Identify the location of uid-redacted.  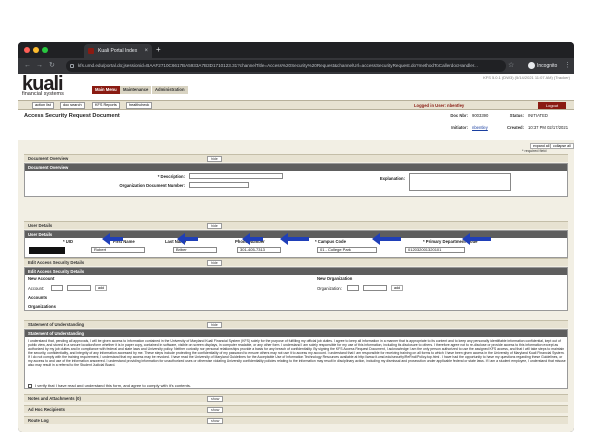
(47, 250).